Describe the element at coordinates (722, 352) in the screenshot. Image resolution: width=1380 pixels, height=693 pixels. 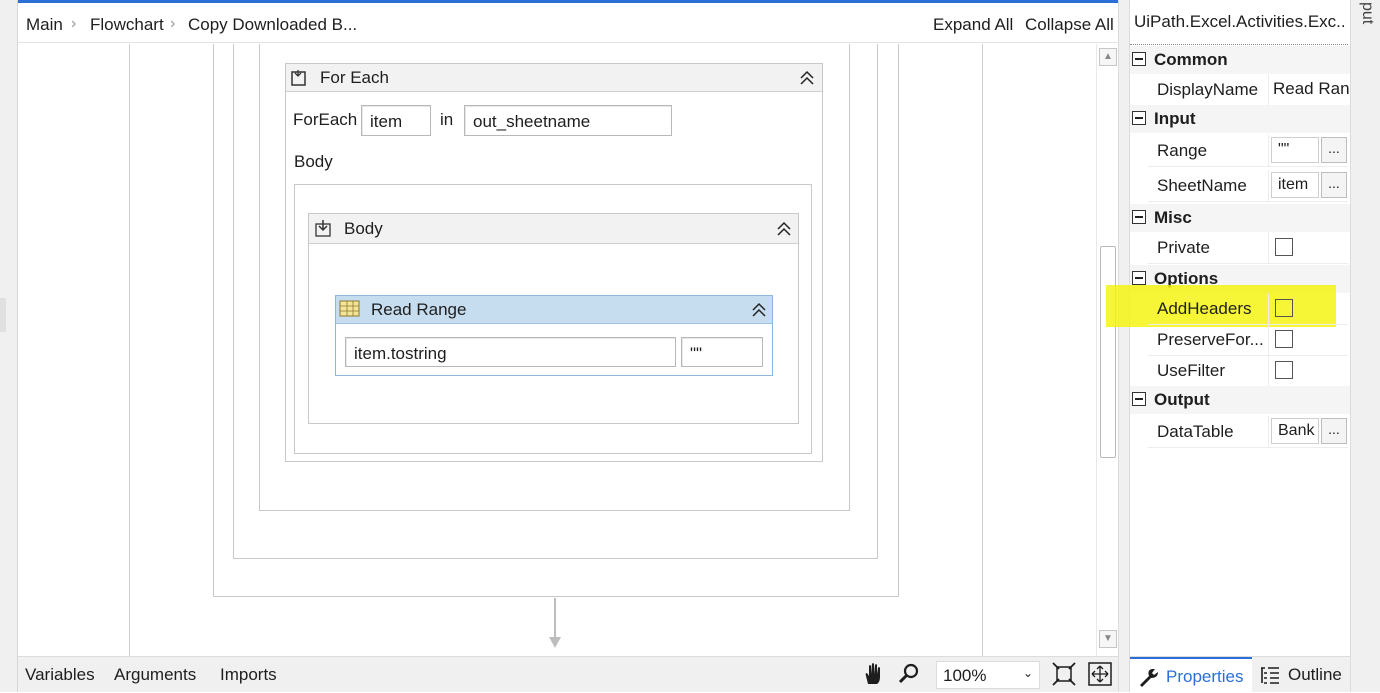
I see `read-range-range-input: ""` at that location.